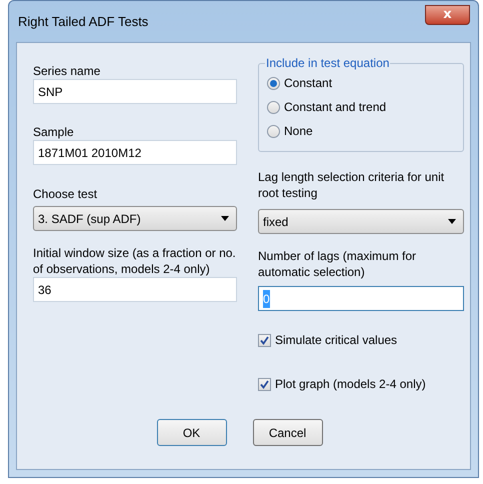  What do you see at coordinates (361, 221) in the screenshot?
I see `lag-criteria-dropdown: fixed` at bounding box center [361, 221].